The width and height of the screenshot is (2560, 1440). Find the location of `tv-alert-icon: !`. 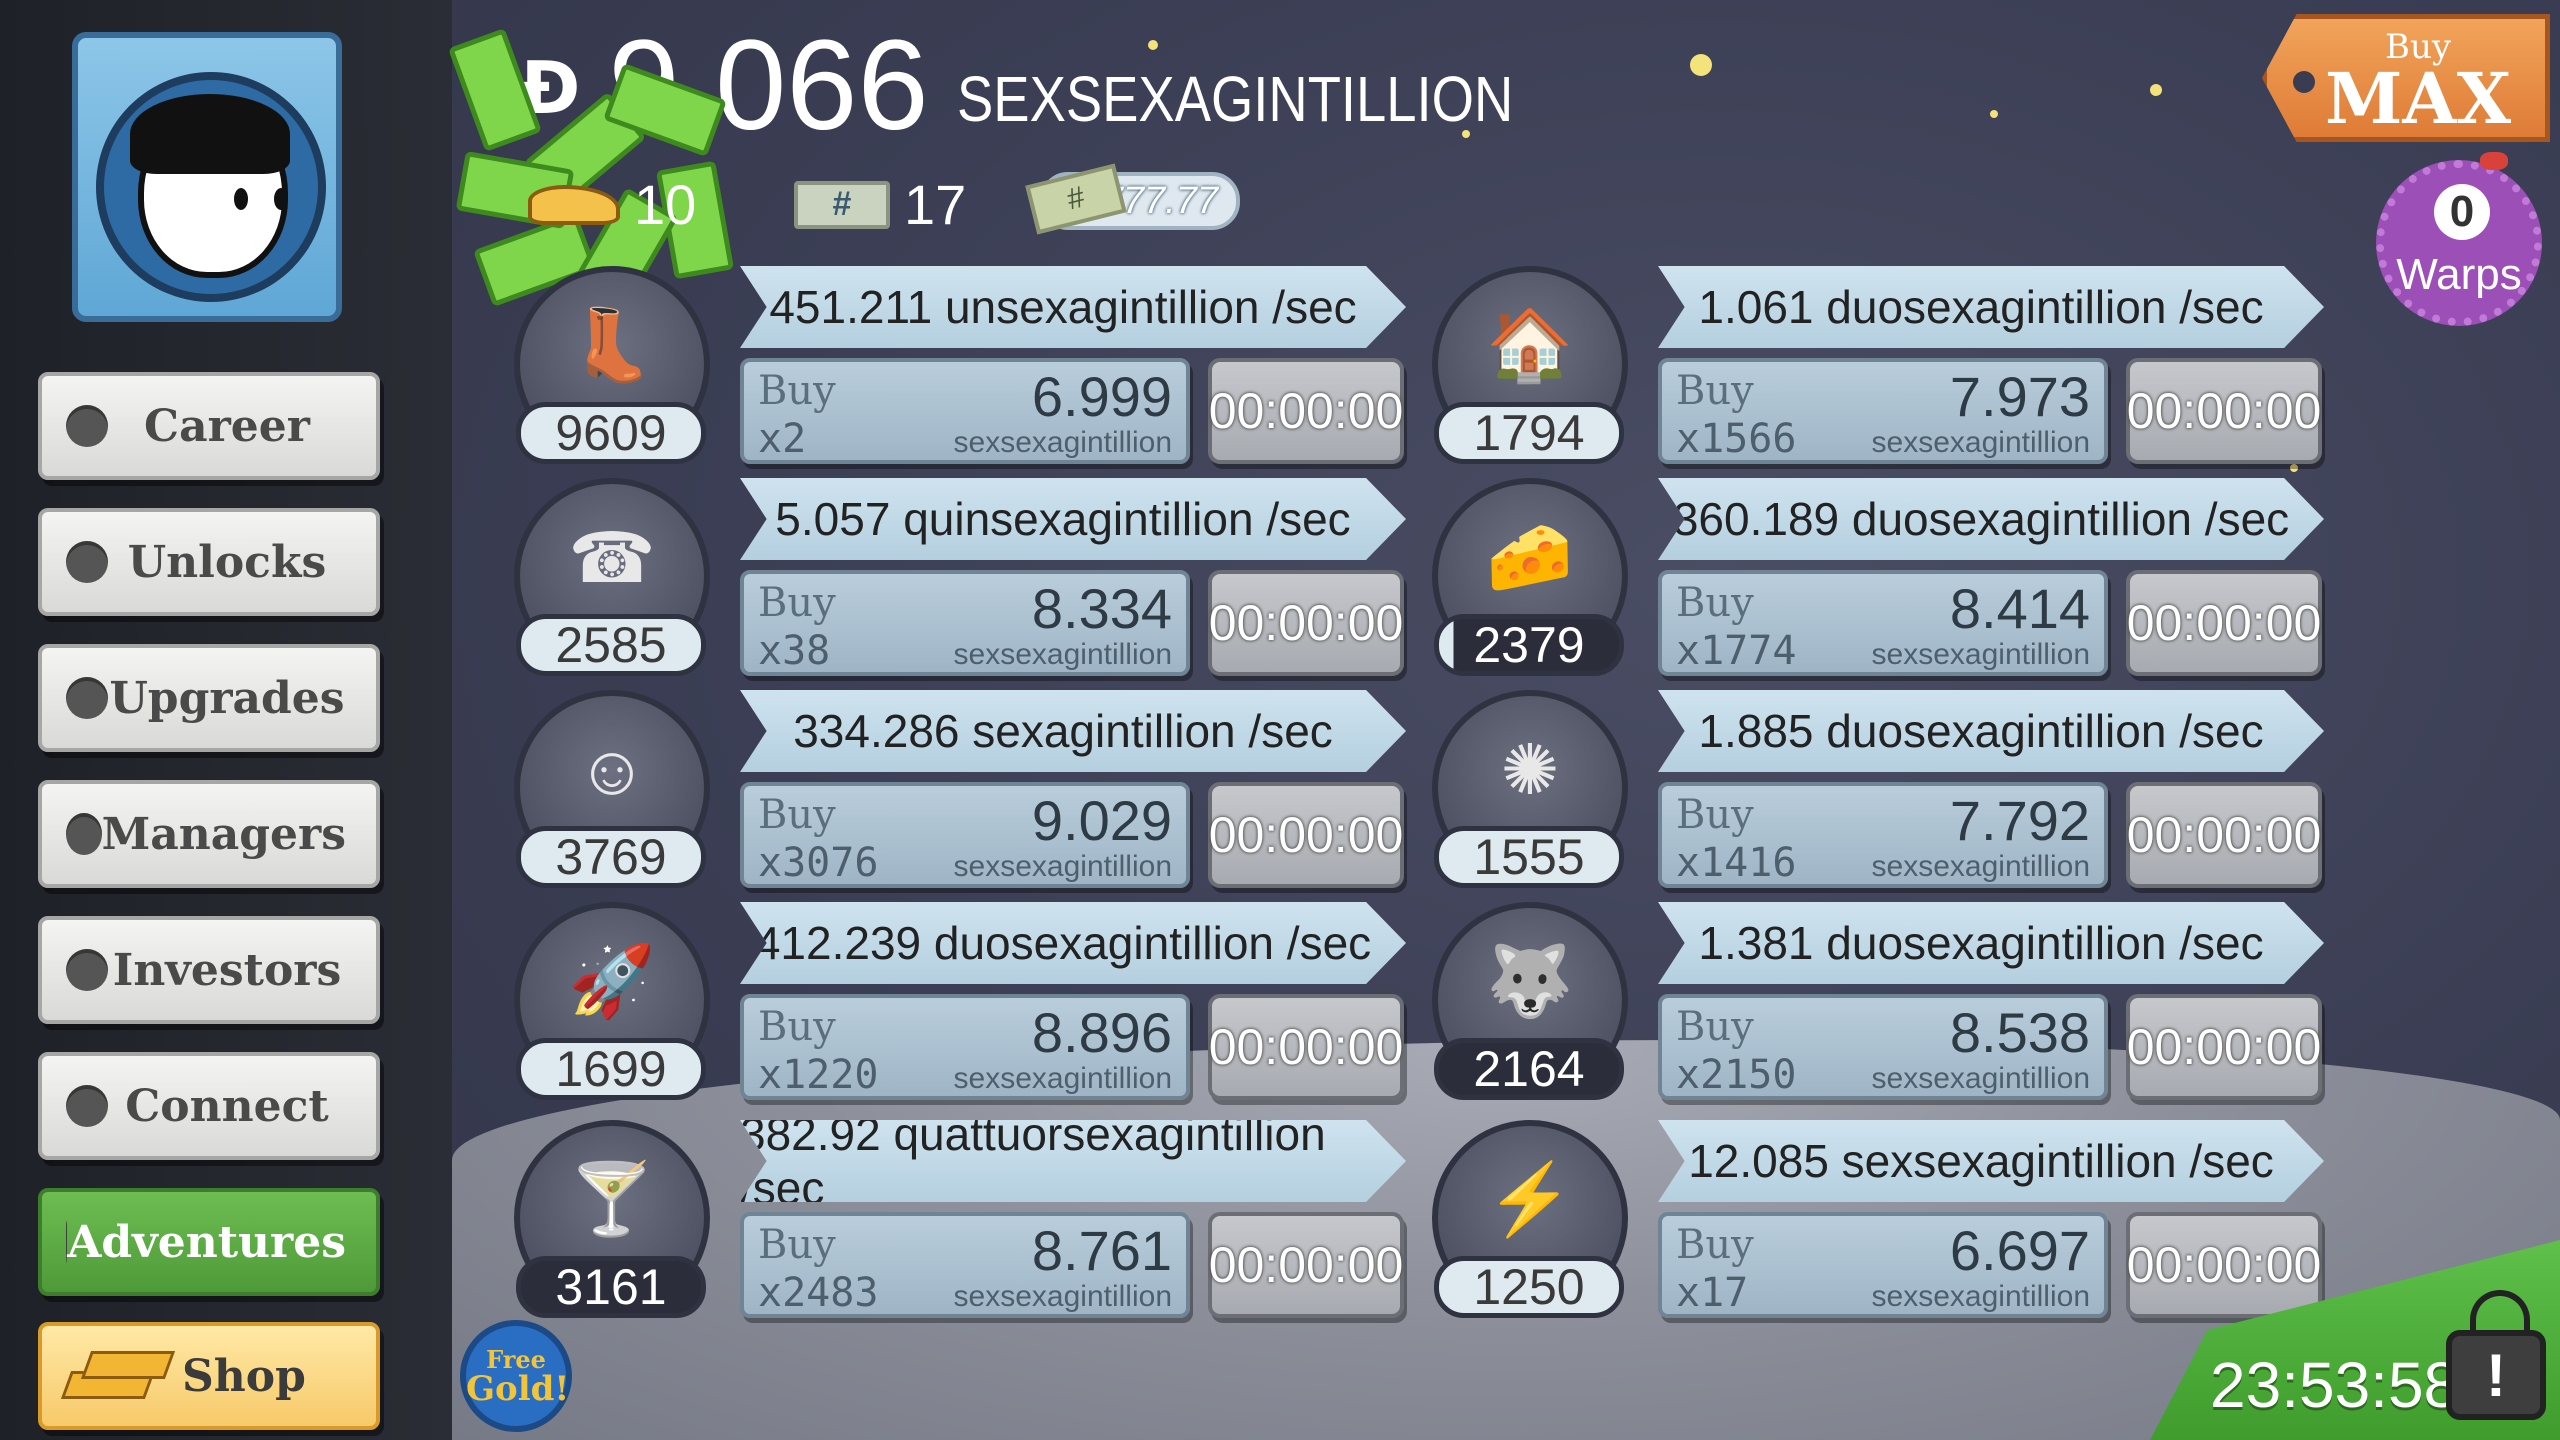

tv-alert-icon: ! is located at coordinates (2496, 1375).